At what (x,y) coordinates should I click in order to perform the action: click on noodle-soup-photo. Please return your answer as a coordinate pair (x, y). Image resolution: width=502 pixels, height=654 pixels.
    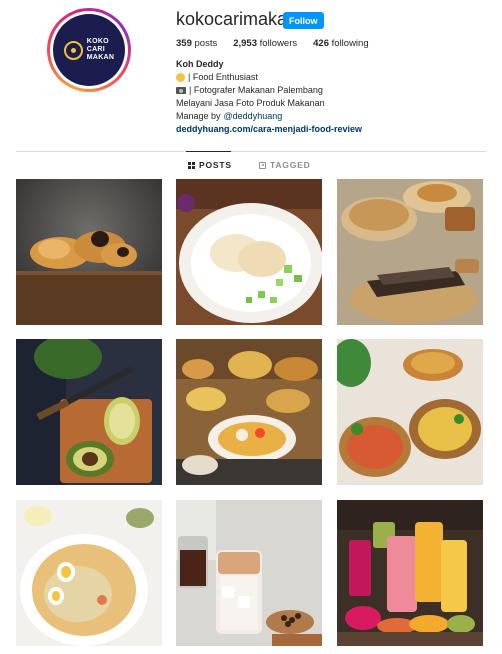
    Looking at the image, I should click on (89, 573).